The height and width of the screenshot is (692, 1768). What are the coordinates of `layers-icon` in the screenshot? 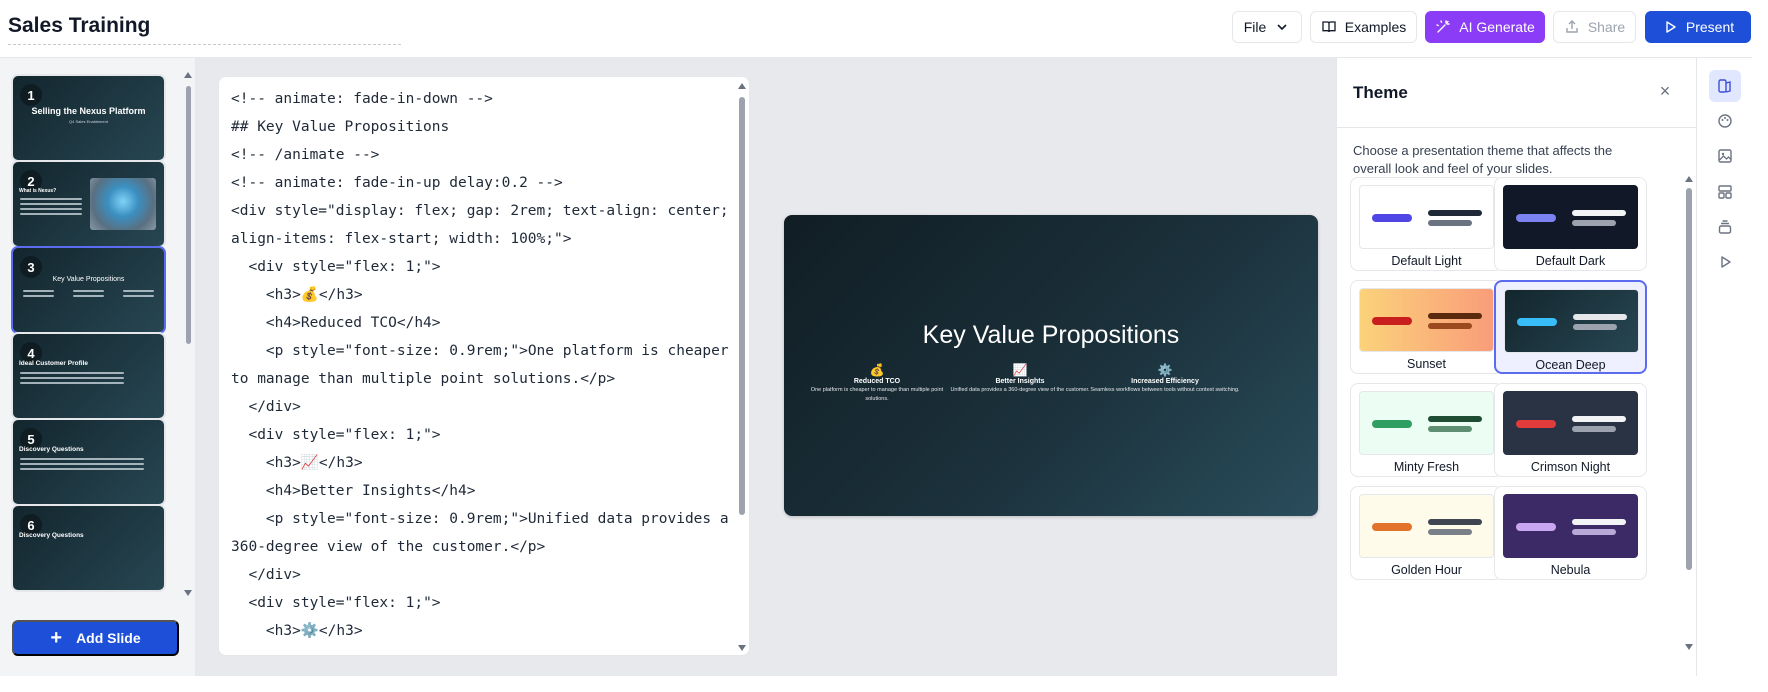 It's located at (1725, 227).